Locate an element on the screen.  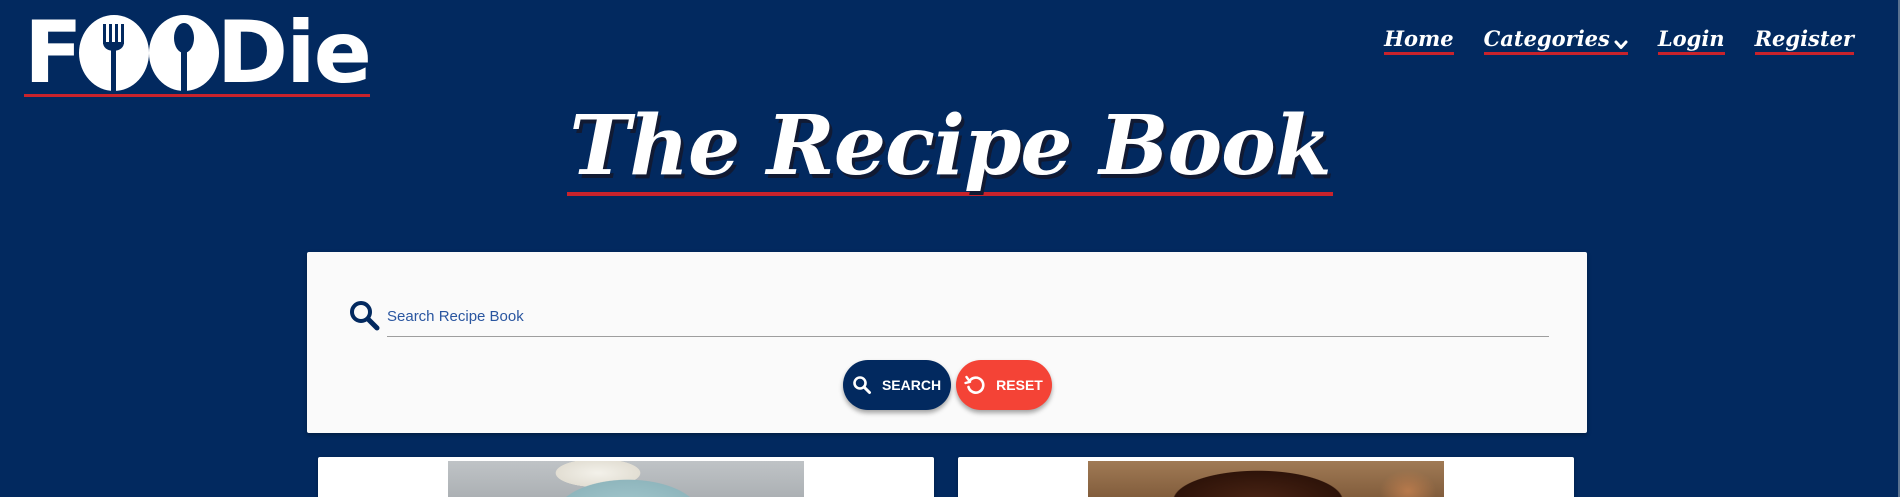
page-title: The Recipe Book is located at coordinates (950, 147).